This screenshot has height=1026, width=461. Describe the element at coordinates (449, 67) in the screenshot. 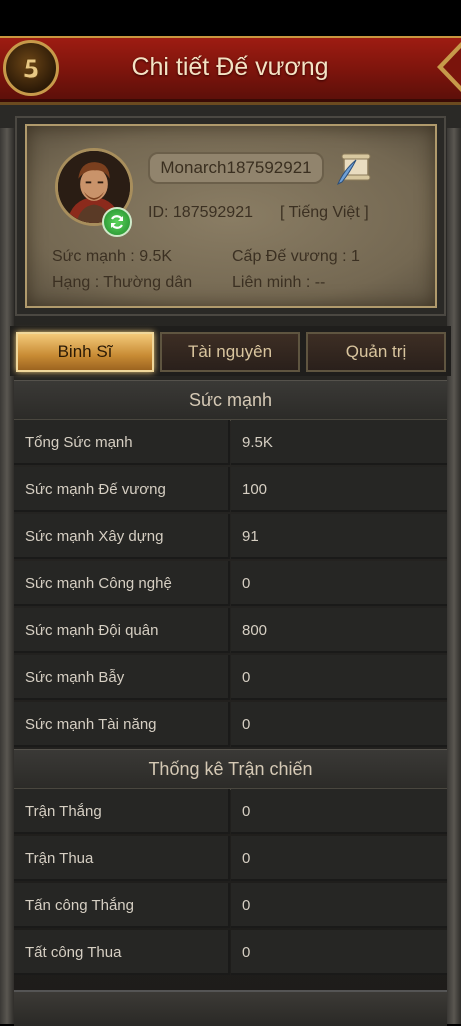

I see `header-ornament-icon` at that location.